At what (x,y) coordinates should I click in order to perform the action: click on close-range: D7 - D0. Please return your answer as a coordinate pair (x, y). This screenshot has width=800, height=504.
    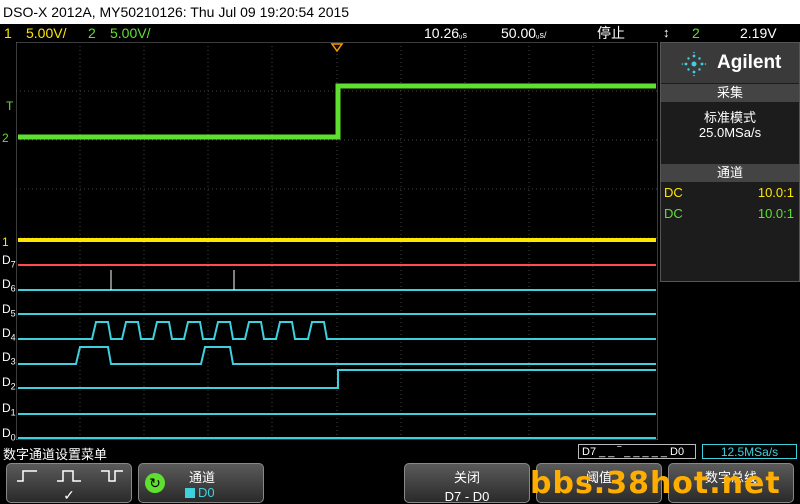
    Looking at the image, I should click on (467, 496).